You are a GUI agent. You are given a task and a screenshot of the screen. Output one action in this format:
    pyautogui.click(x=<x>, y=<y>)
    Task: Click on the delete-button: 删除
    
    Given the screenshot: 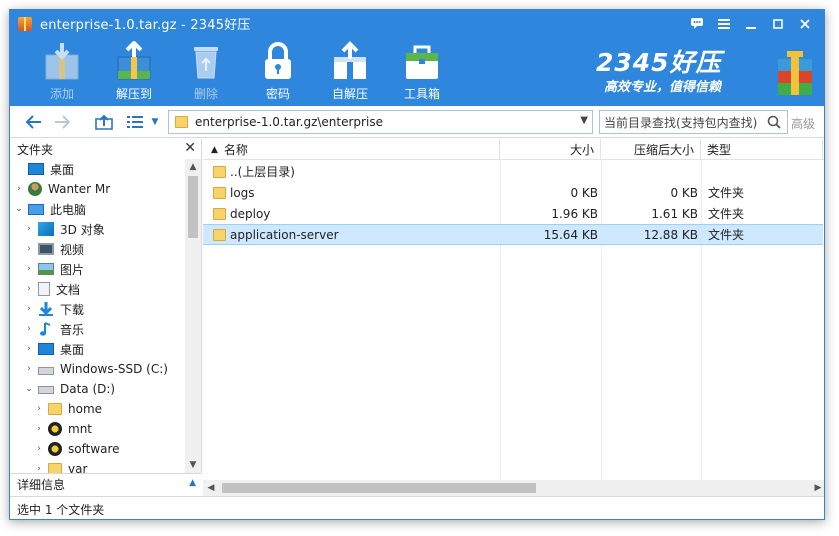 What is the action you would take?
    pyautogui.click(x=206, y=72)
    